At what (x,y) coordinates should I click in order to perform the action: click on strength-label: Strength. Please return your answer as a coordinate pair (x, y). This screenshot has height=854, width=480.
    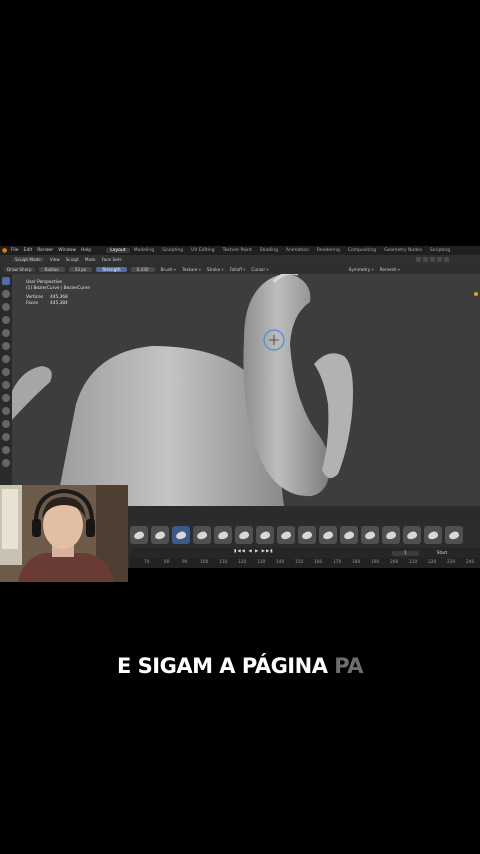
    Looking at the image, I should click on (111, 269).